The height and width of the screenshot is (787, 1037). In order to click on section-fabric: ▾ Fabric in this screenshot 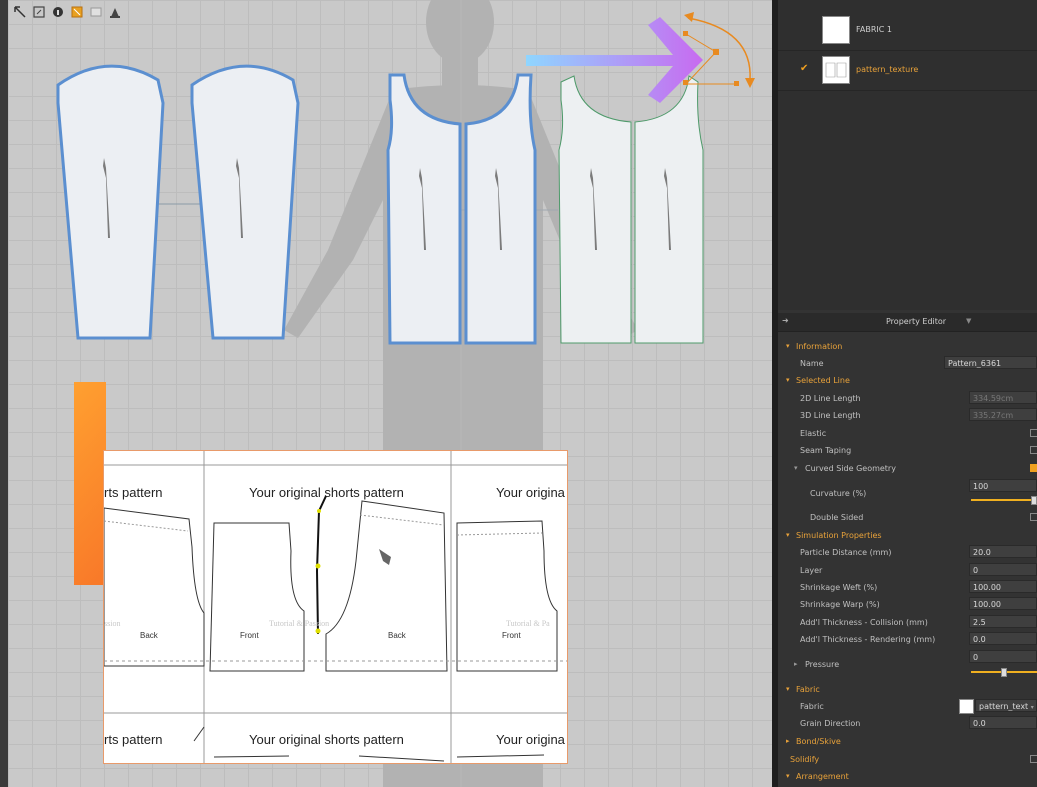, I will do `click(907, 689)`.